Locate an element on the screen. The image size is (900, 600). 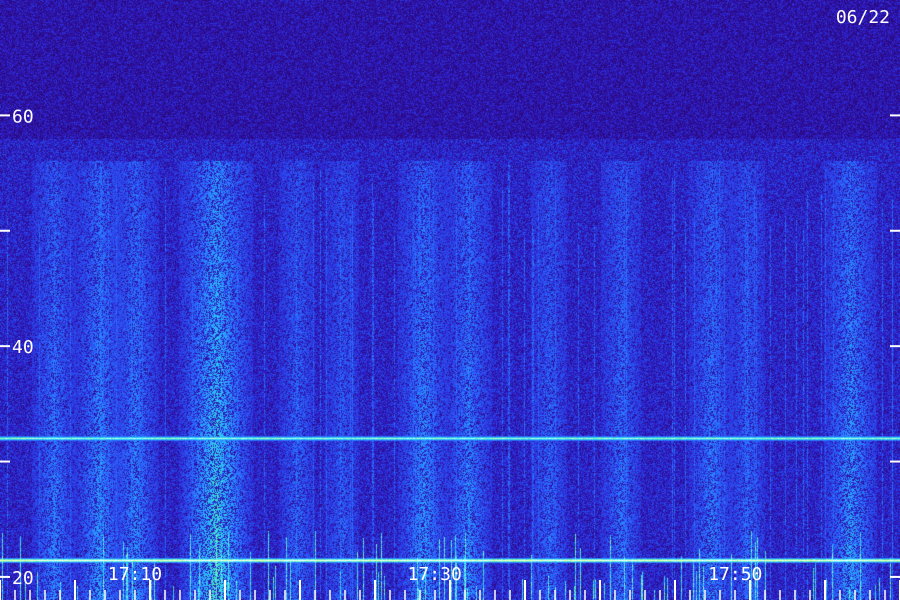
x-tick-label: 17:10 is located at coordinates (135, 574).